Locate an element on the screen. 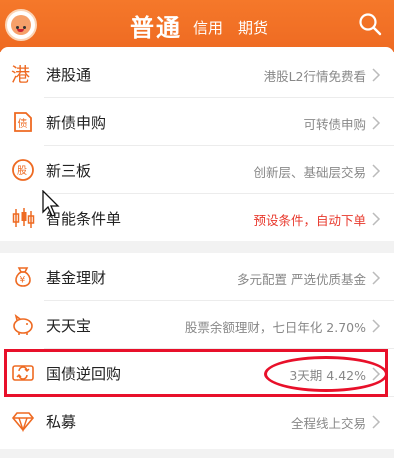 This screenshot has width=394, height=458. money-bag-icon: ¥ is located at coordinates (23, 277).